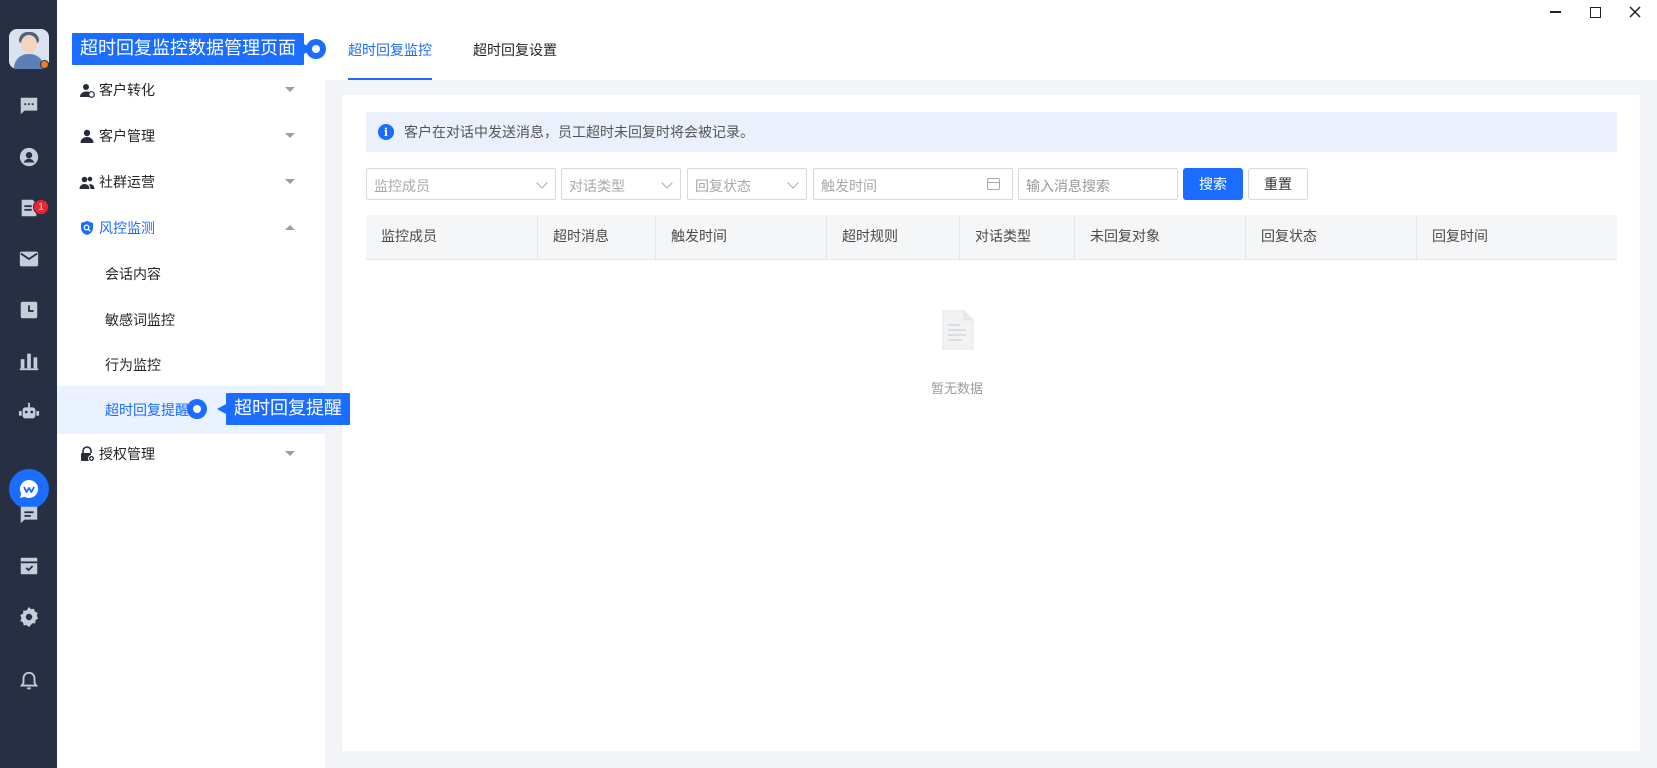 This screenshot has width=1657, height=768. I want to click on reply-status-select: 回复状态, so click(747, 184).